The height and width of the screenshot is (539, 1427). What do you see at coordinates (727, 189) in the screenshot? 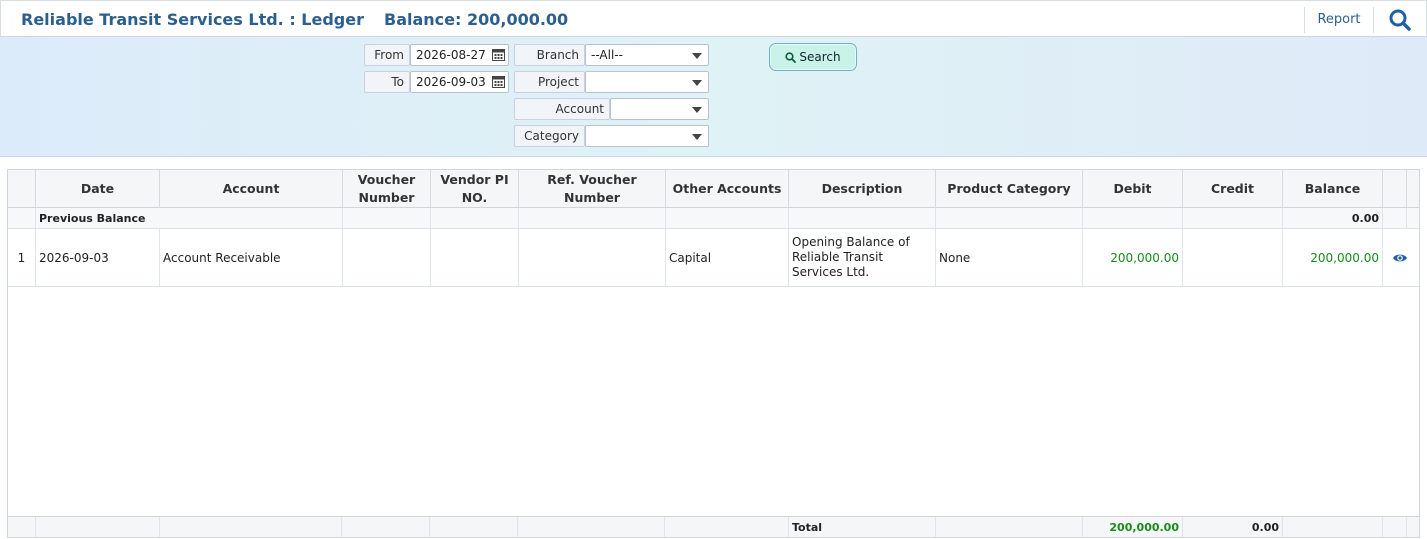
I see `col-other-accounts: Other Accounts` at bounding box center [727, 189].